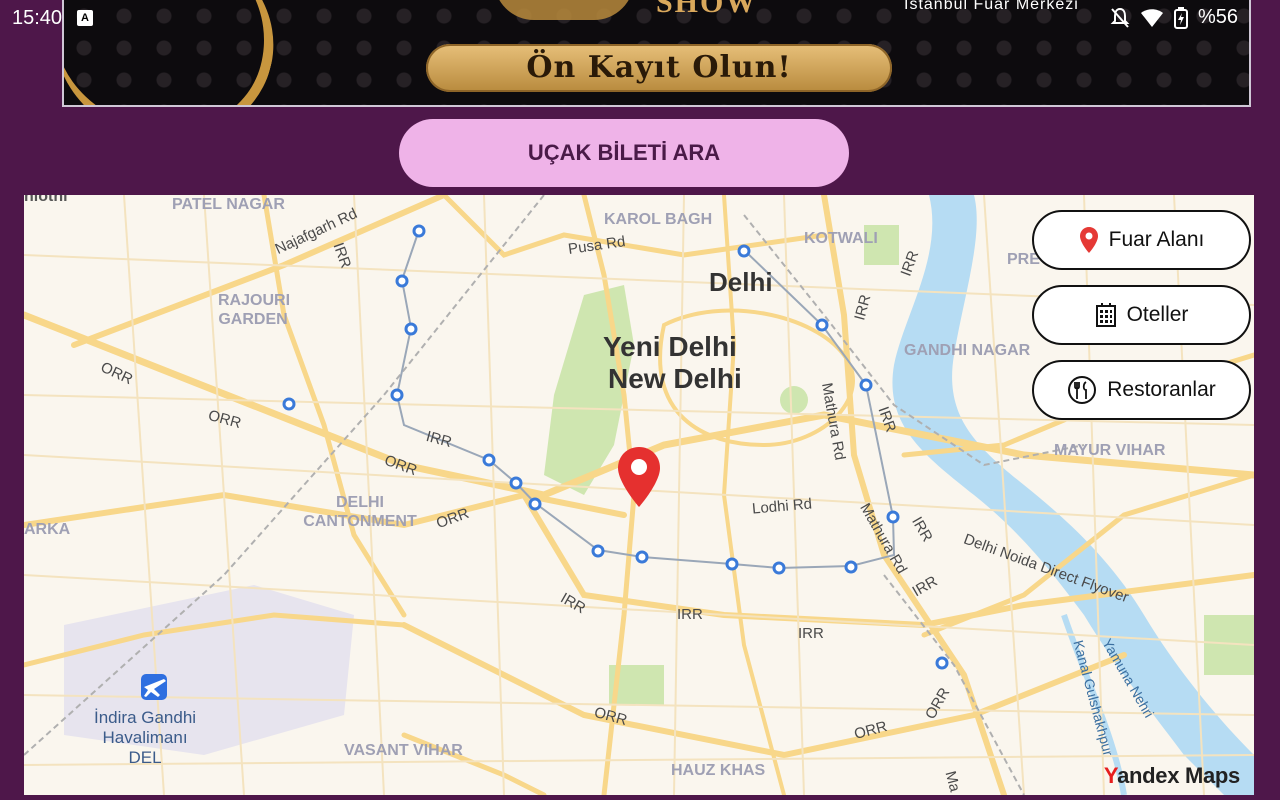 This screenshot has width=1280, height=800. What do you see at coordinates (675, 378) in the screenshot?
I see `city-label-new-delhi: New Delhi` at bounding box center [675, 378].